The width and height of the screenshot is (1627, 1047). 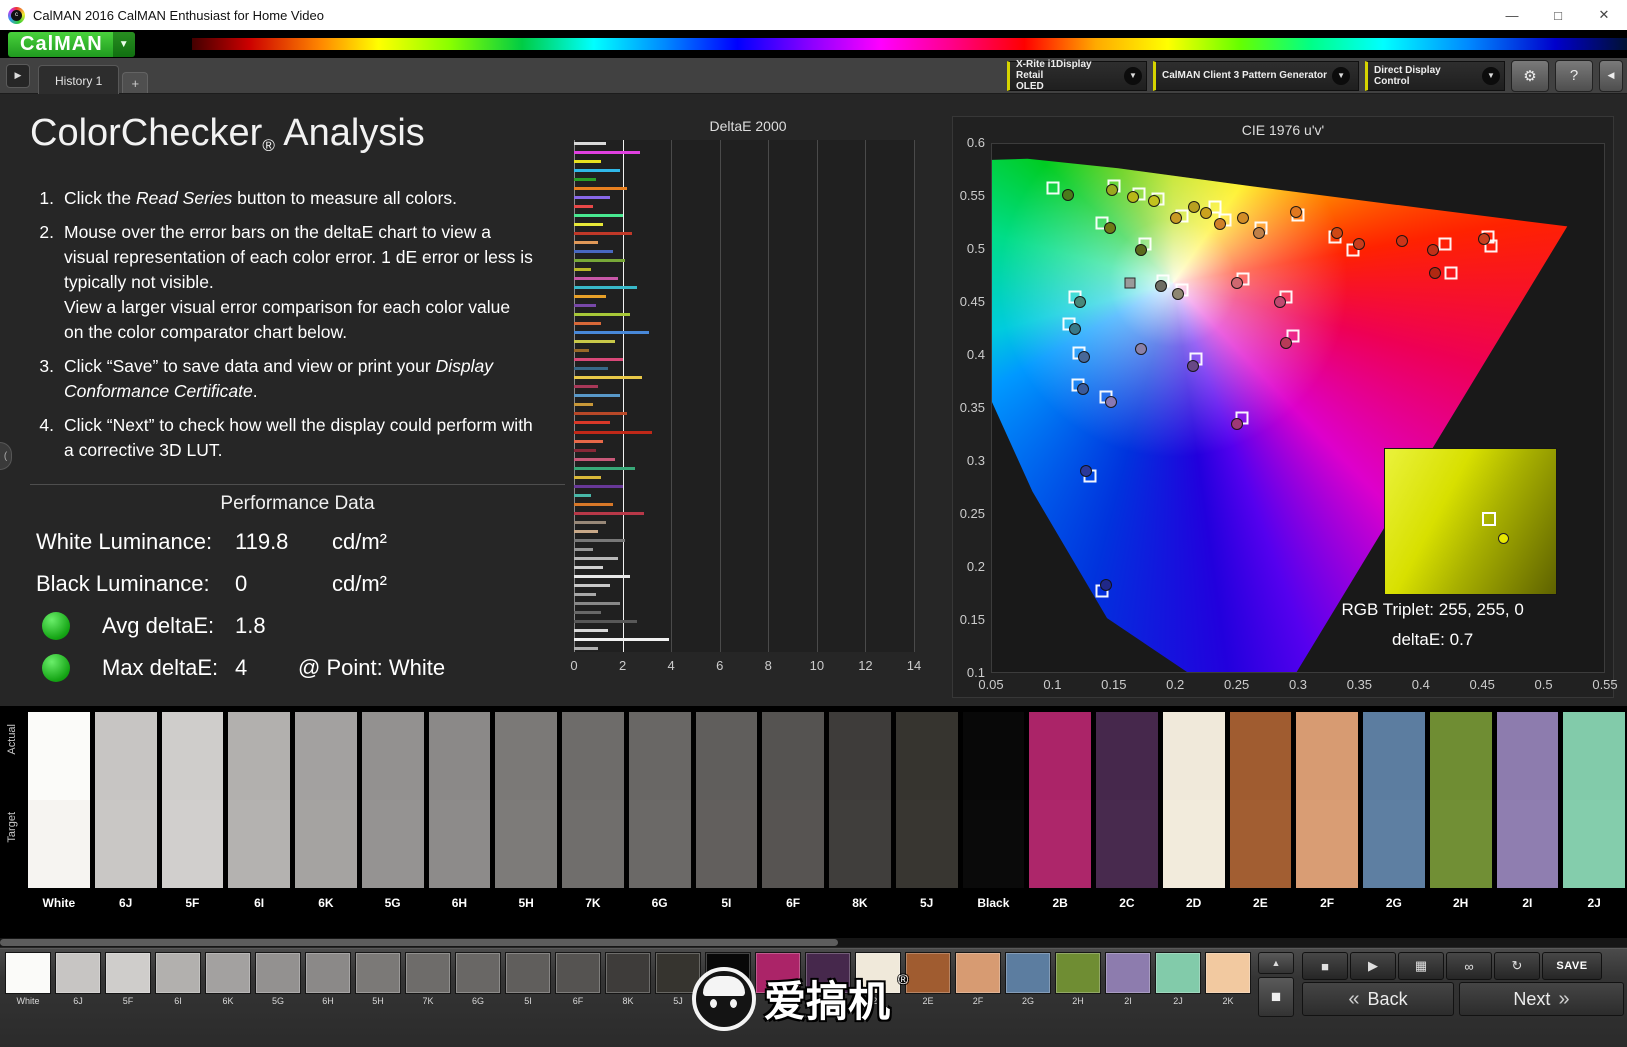 I want to click on collapse-panel-button: ◀, so click(x=1611, y=75).